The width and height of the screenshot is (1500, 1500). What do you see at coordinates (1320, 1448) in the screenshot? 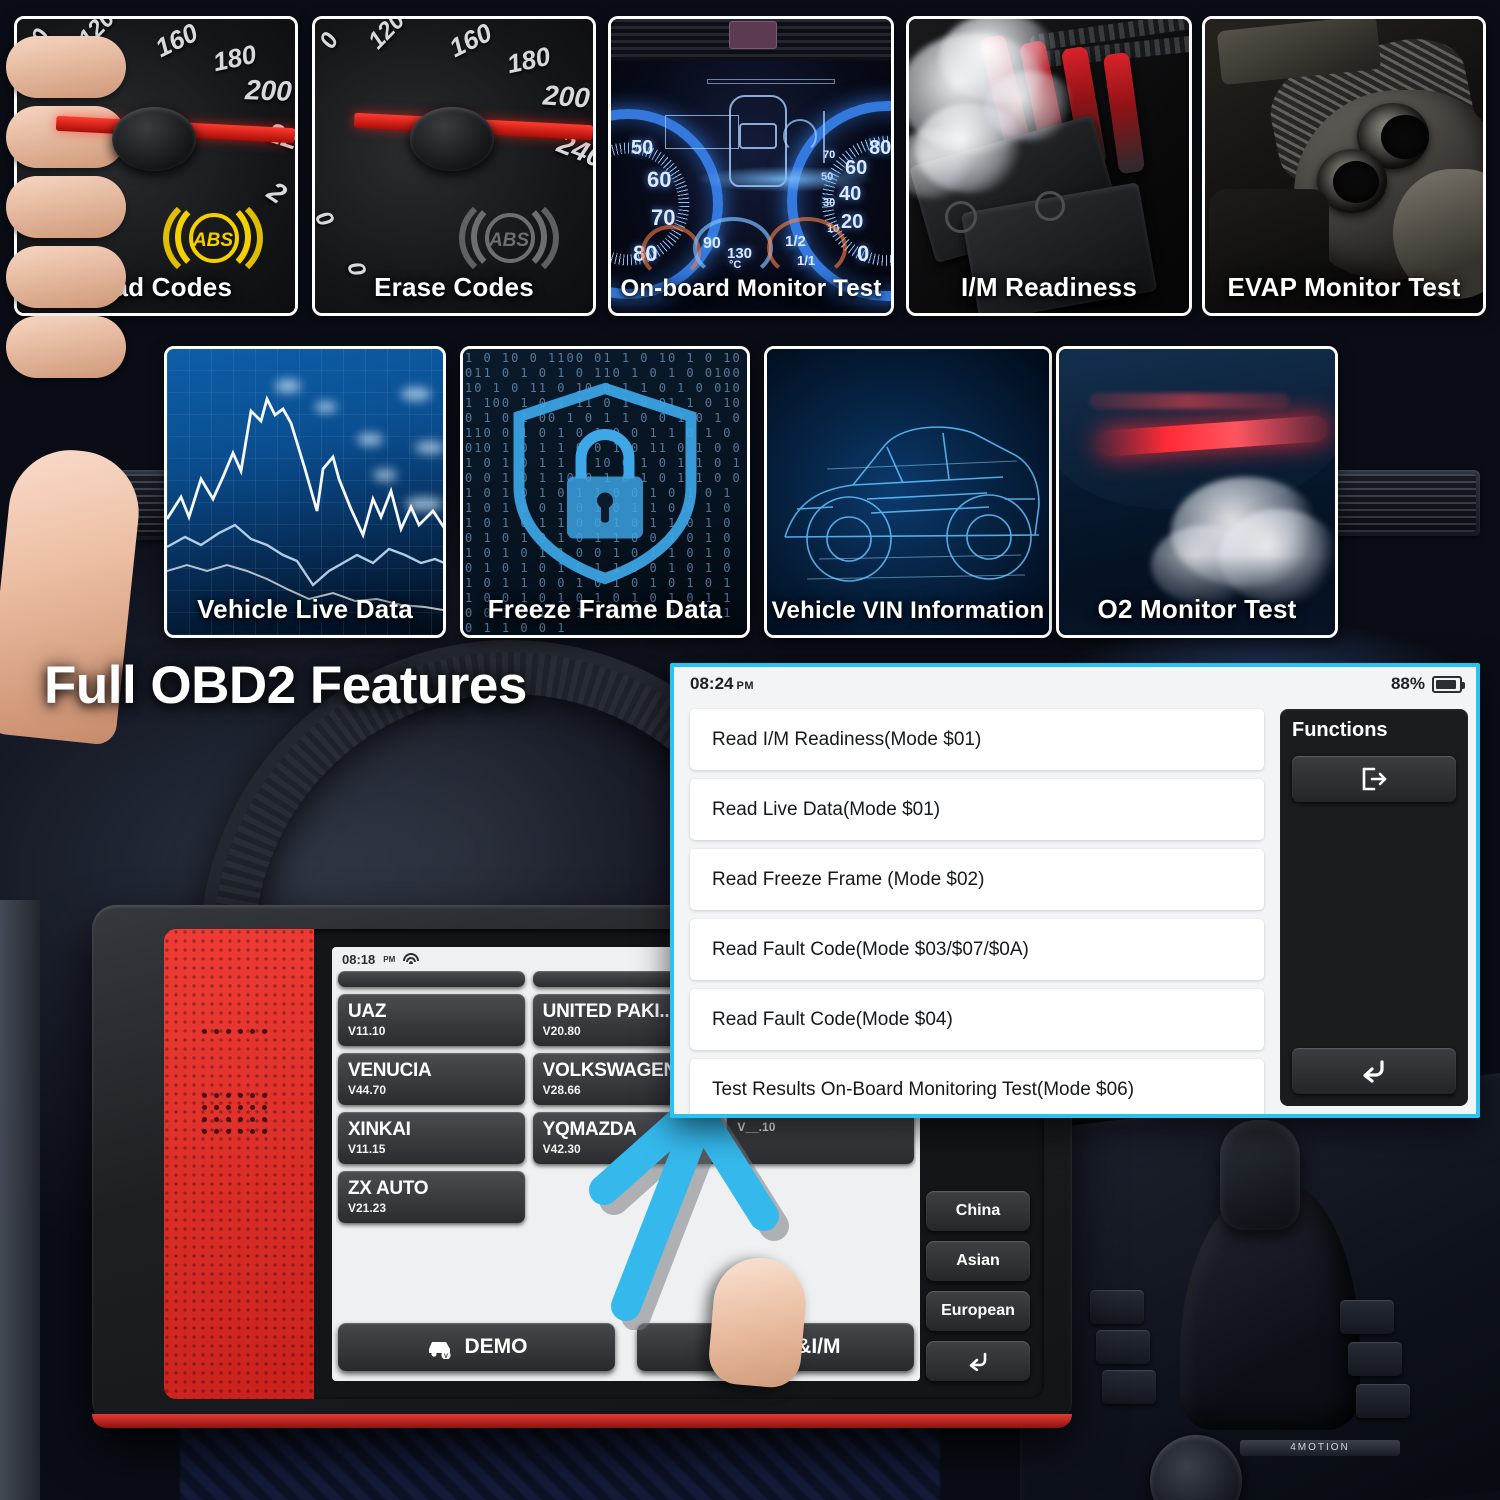
I see `motion-badge: 4MOTION` at bounding box center [1320, 1448].